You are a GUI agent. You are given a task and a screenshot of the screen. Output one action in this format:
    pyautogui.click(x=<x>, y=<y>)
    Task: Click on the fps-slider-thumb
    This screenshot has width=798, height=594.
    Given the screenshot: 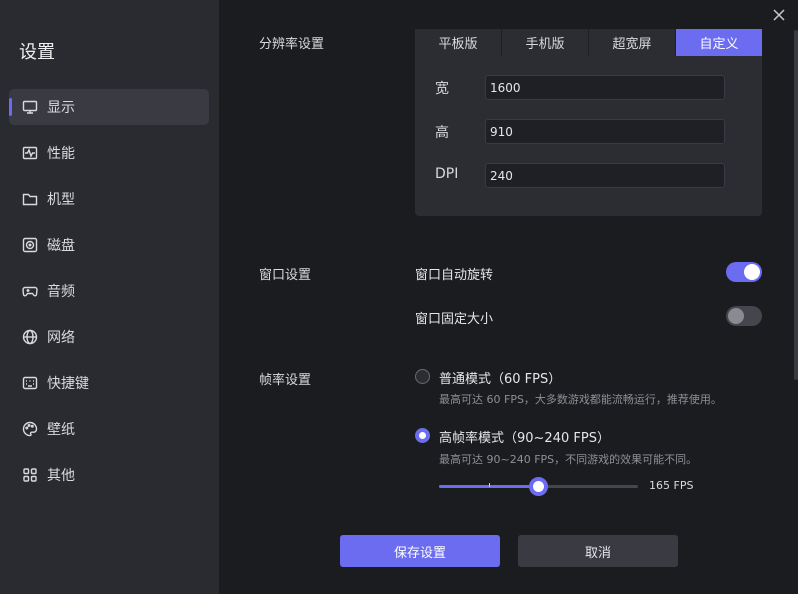 What is the action you would take?
    pyautogui.click(x=538, y=486)
    